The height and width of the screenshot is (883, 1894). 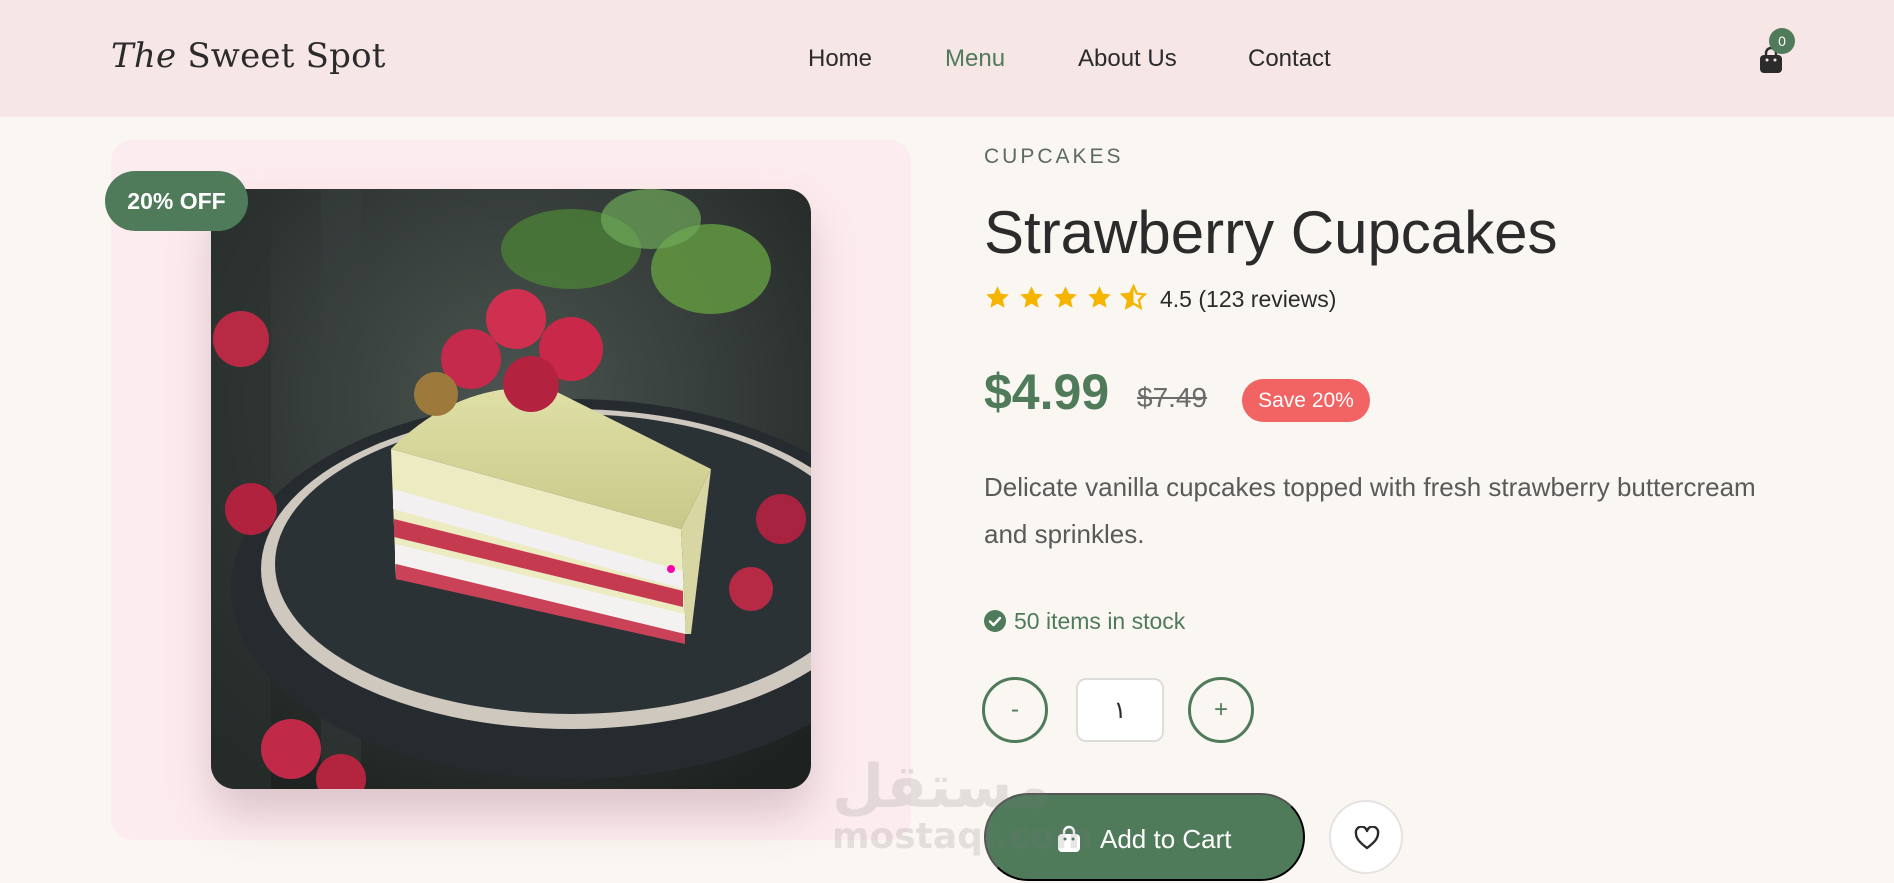 What do you see at coordinates (1133, 297) in the screenshot?
I see `star-half-icon` at bounding box center [1133, 297].